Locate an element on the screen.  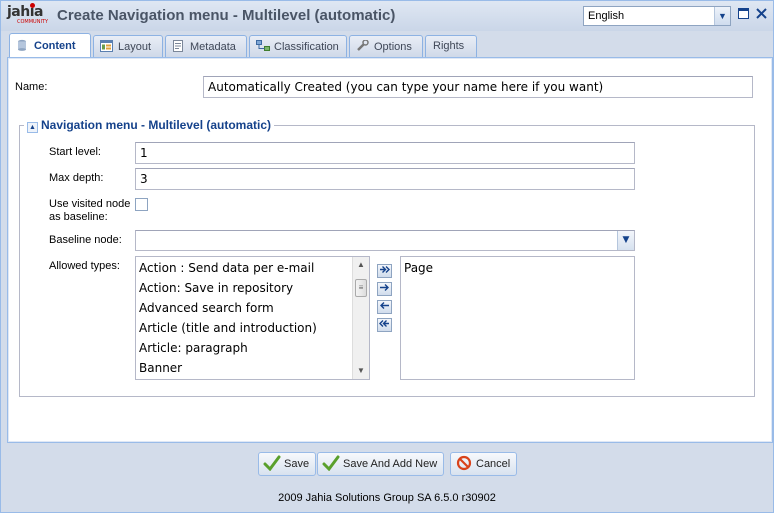
tab-label: Classification is located at coordinates (306, 47).